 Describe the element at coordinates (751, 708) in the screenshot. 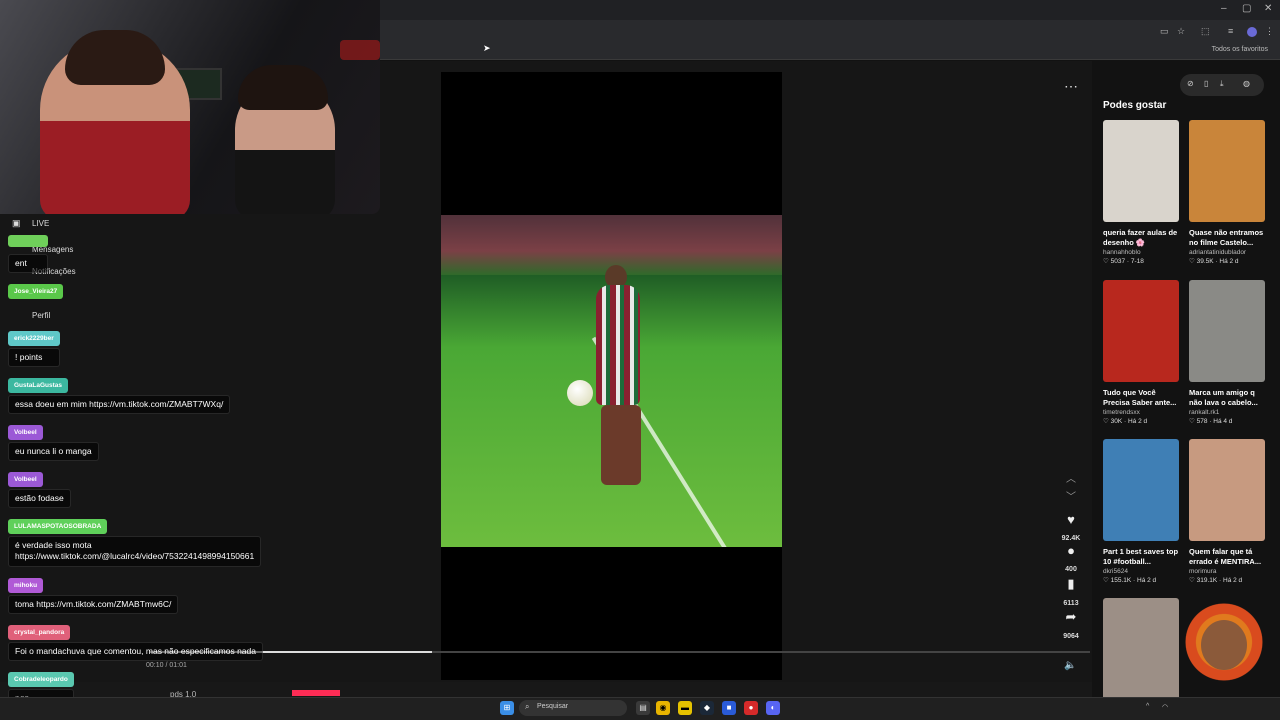

I see `record-app-icon: ●` at that location.